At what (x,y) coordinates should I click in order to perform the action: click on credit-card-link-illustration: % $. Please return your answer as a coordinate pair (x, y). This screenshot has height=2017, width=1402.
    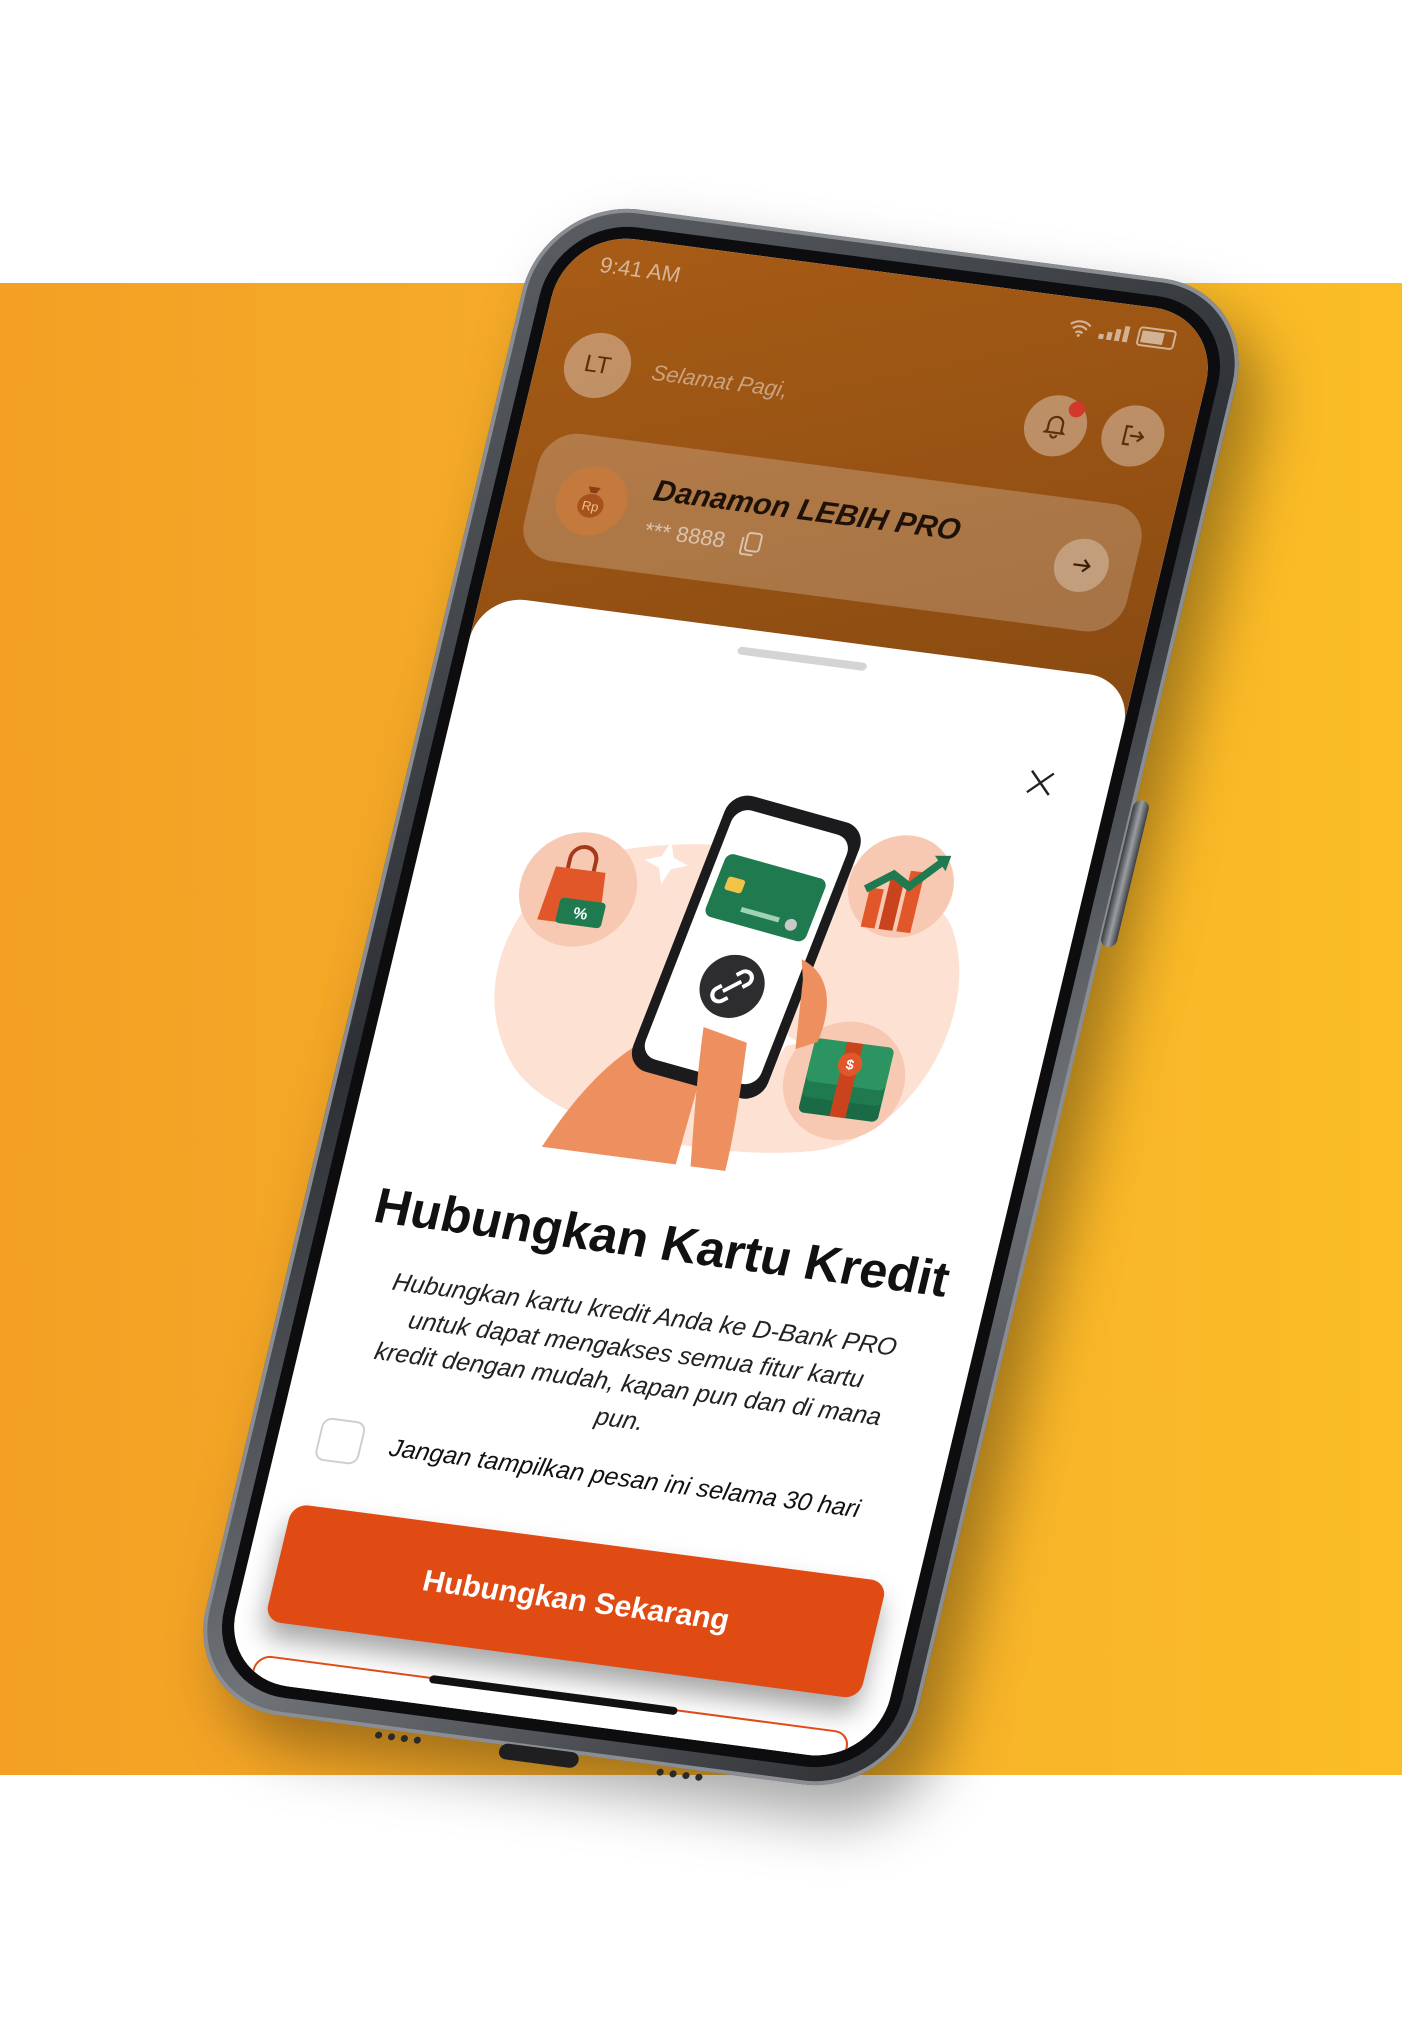
    Looking at the image, I should click on (727, 983).